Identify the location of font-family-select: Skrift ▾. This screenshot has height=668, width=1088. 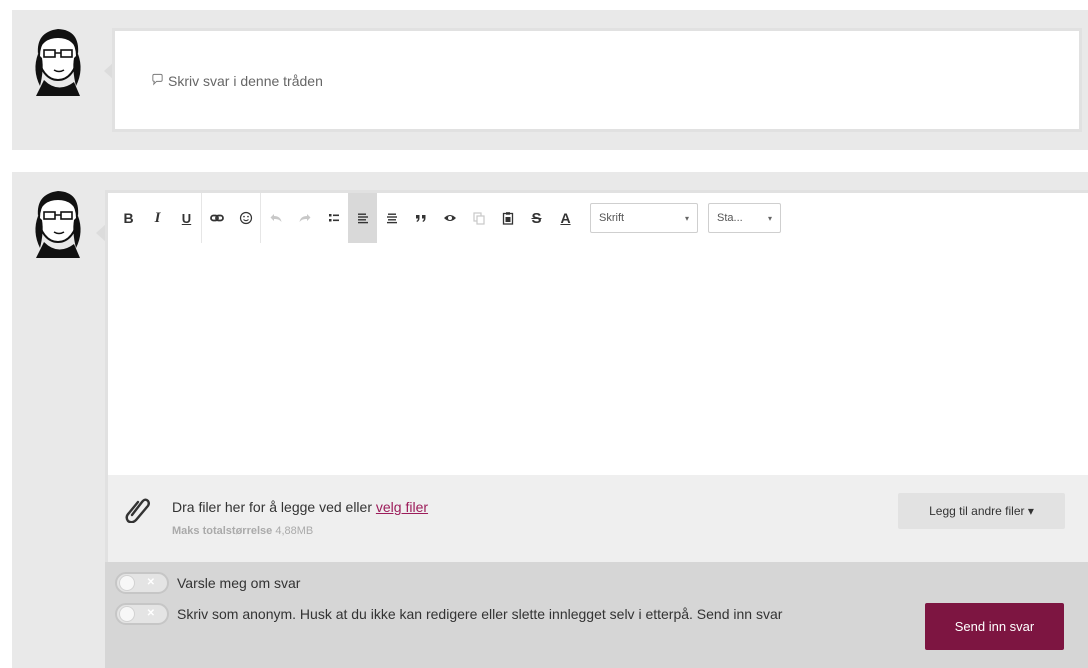
(644, 218).